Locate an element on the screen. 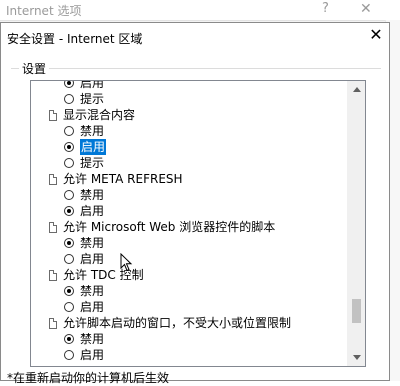 The image size is (400, 386). setting-label: 允许 Microsoft Web 浏览器控件的脚本 is located at coordinates (169, 227).